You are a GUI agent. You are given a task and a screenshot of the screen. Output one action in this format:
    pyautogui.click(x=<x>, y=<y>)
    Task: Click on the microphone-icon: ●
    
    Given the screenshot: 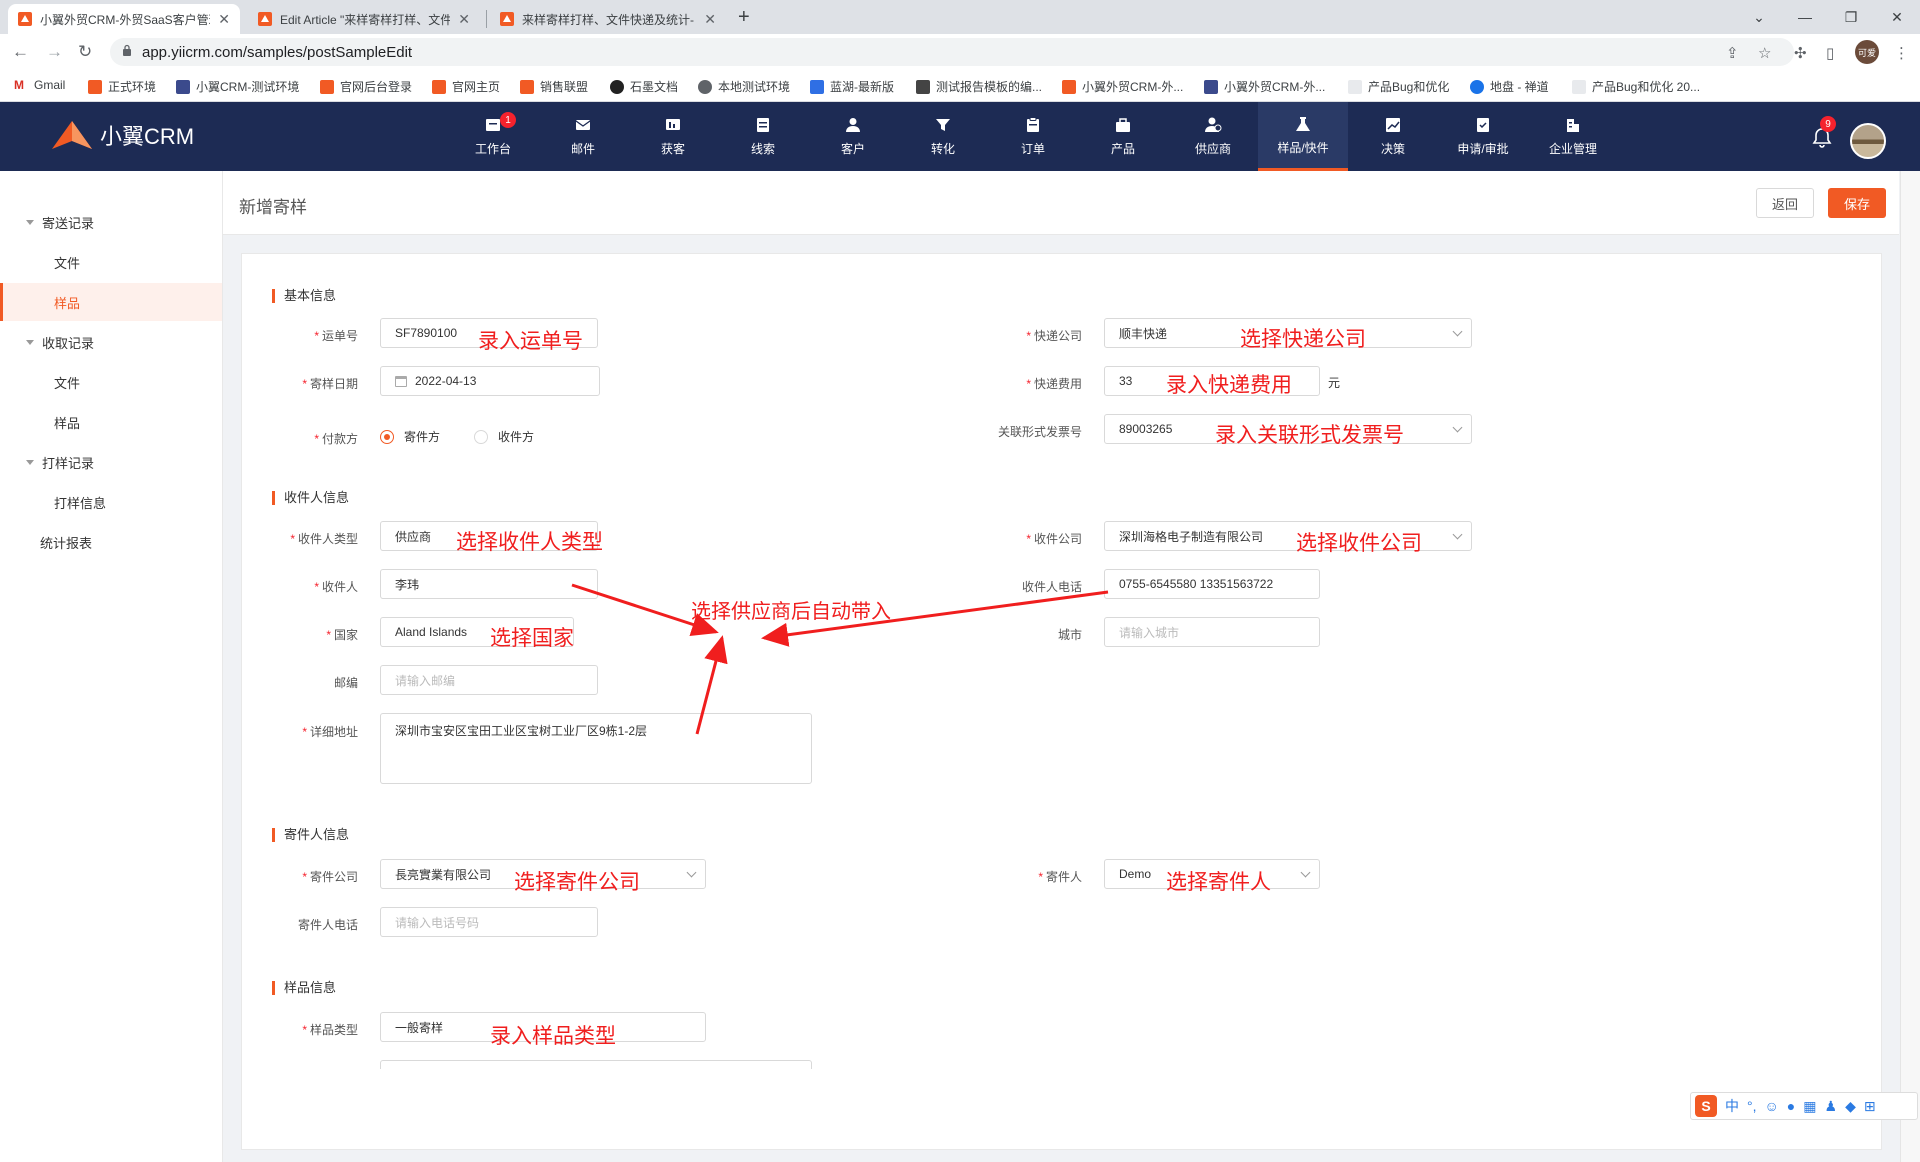 What is the action you would take?
    pyautogui.click(x=1791, y=1106)
    